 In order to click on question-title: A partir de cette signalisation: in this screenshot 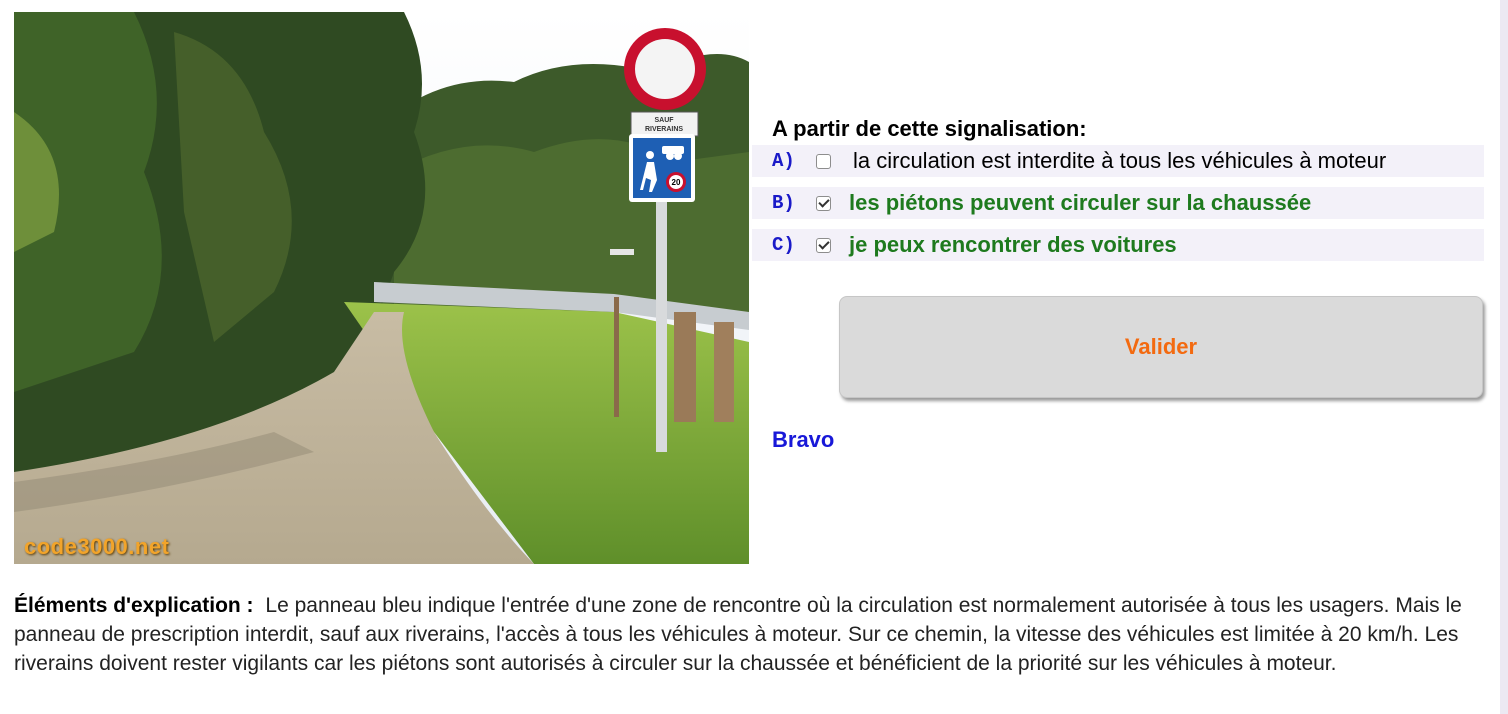, I will do `click(929, 128)`.